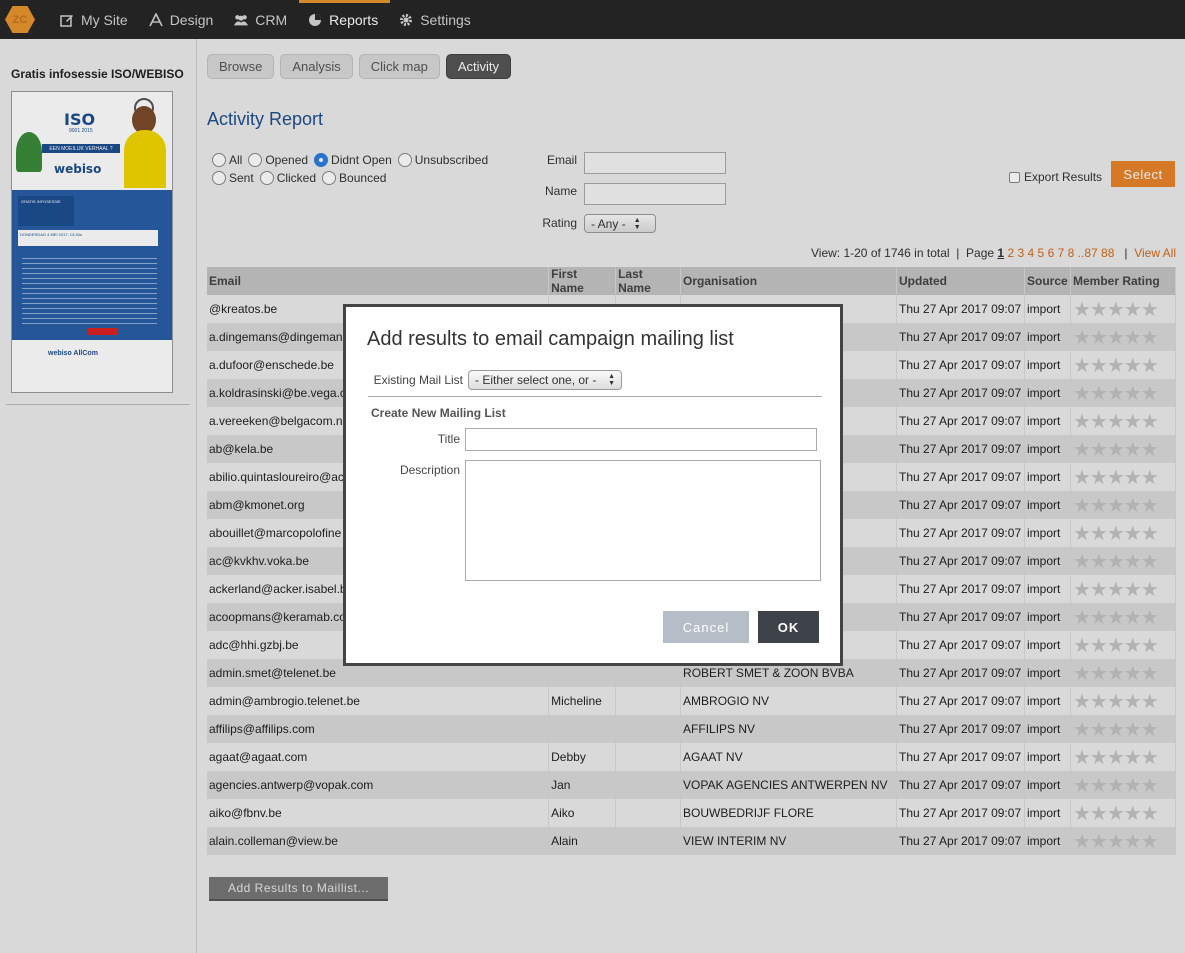  What do you see at coordinates (643, 520) in the screenshot?
I see `list-description-input` at bounding box center [643, 520].